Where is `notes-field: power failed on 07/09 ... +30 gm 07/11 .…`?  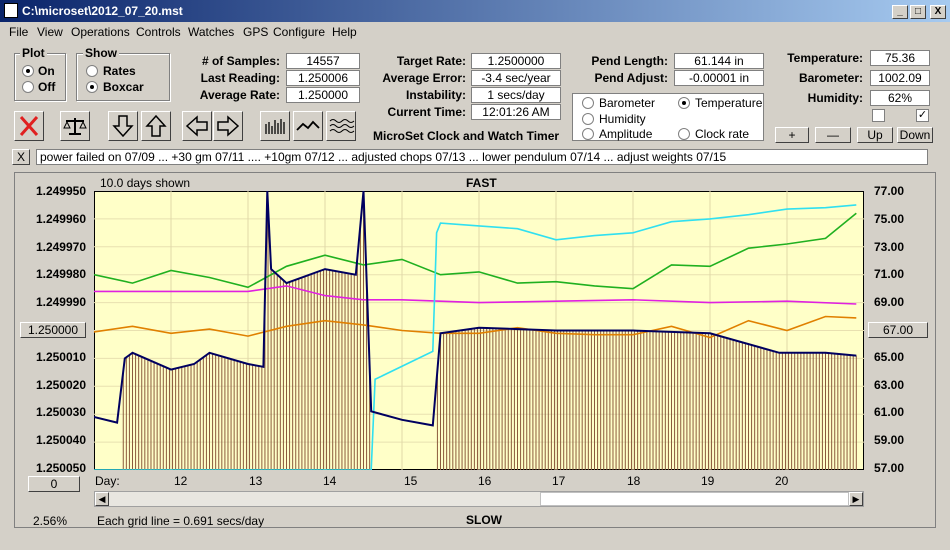 notes-field: power failed on 07/09 ... +30 gm 07/11 .… is located at coordinates (482, 157).